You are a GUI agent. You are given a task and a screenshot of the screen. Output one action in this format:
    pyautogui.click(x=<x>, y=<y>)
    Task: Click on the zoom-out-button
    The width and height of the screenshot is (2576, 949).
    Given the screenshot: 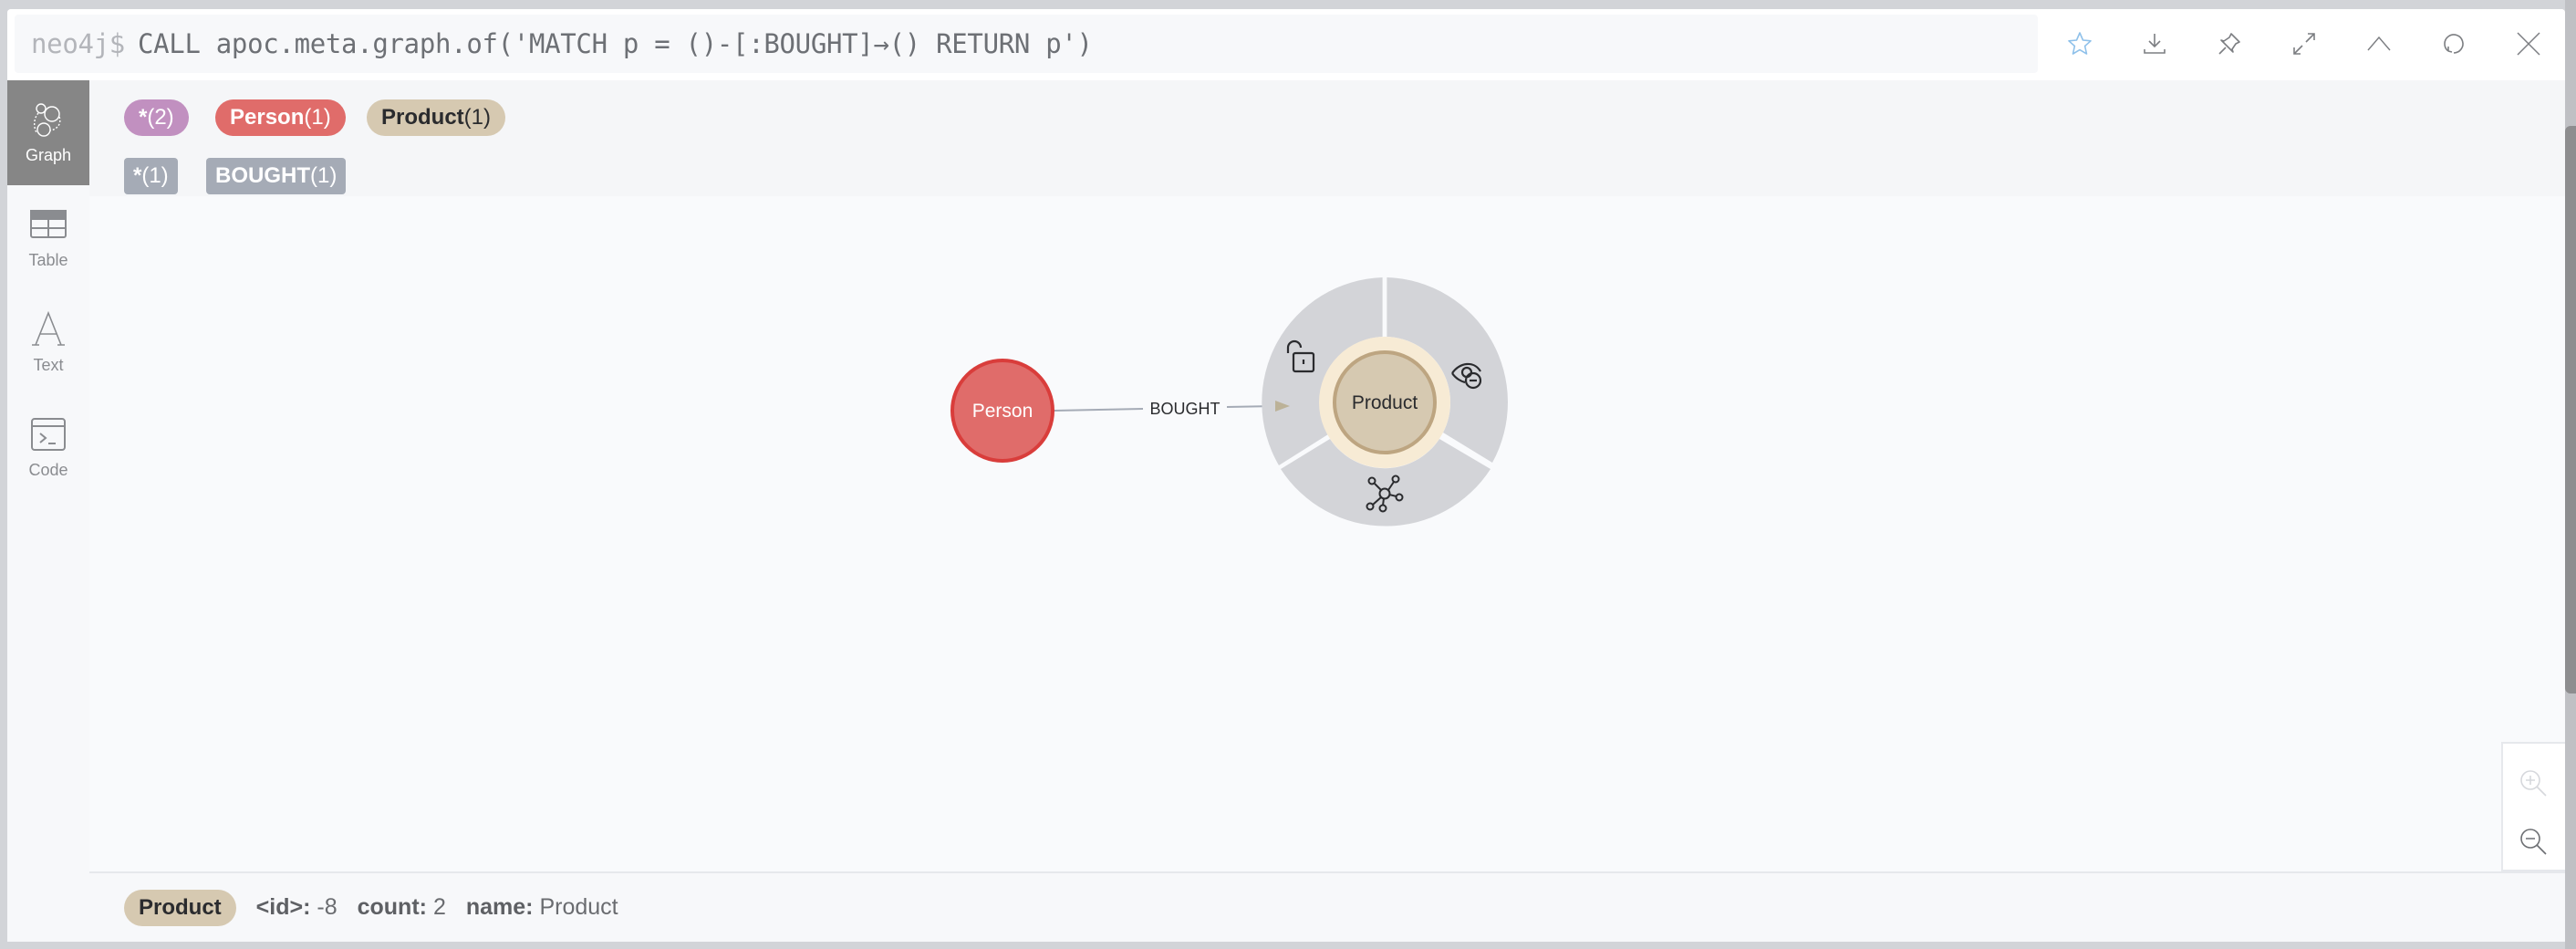 What is the action you would take?
    pyautogui.click(x=2534, y=842)
    